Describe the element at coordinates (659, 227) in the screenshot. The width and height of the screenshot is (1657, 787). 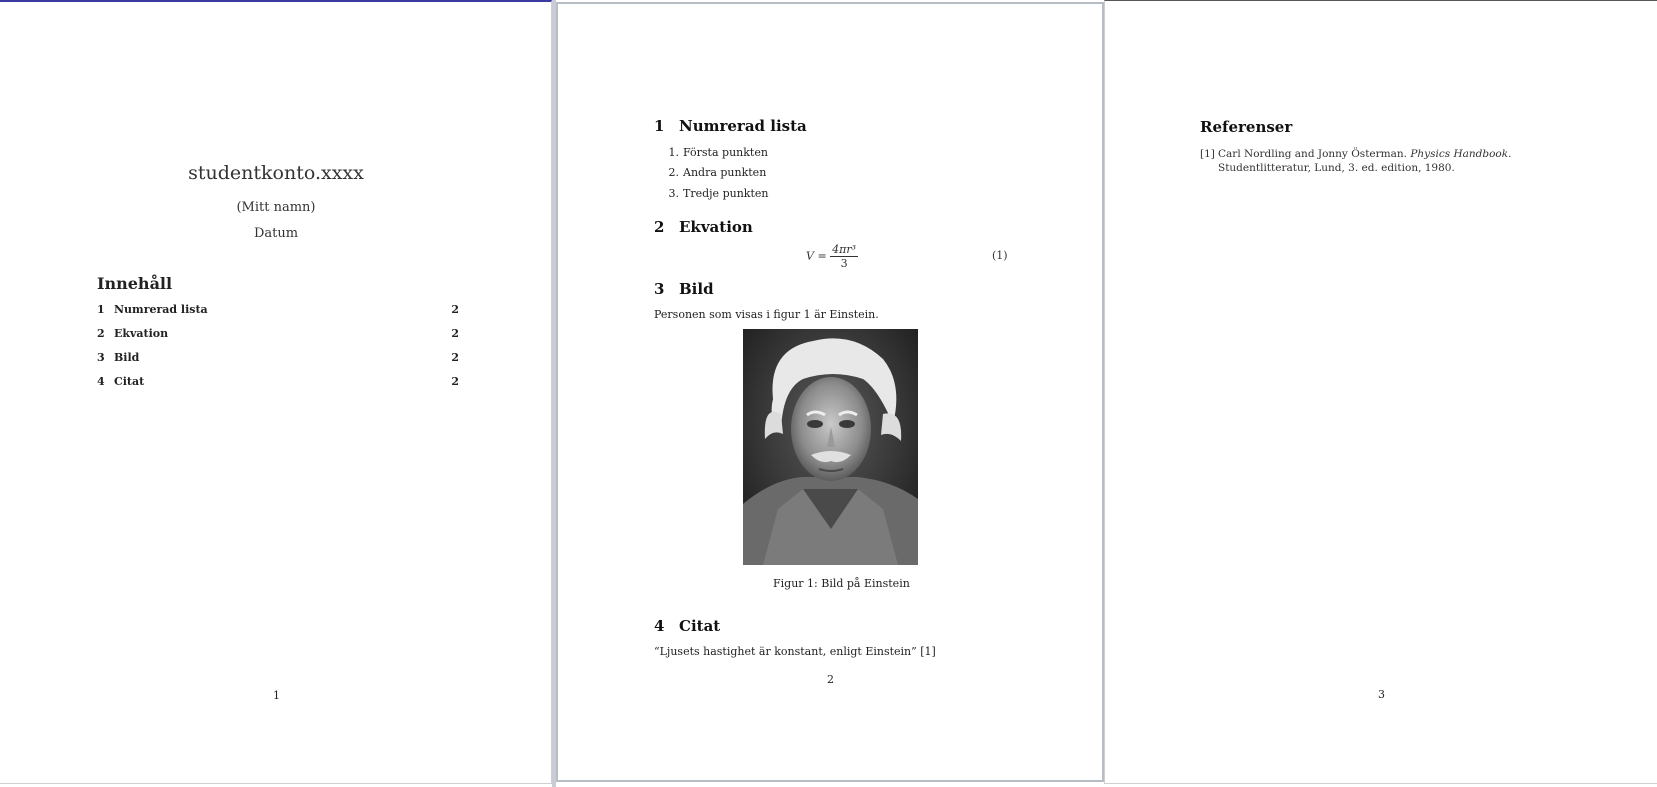
I see `section-number: 2` at that location.